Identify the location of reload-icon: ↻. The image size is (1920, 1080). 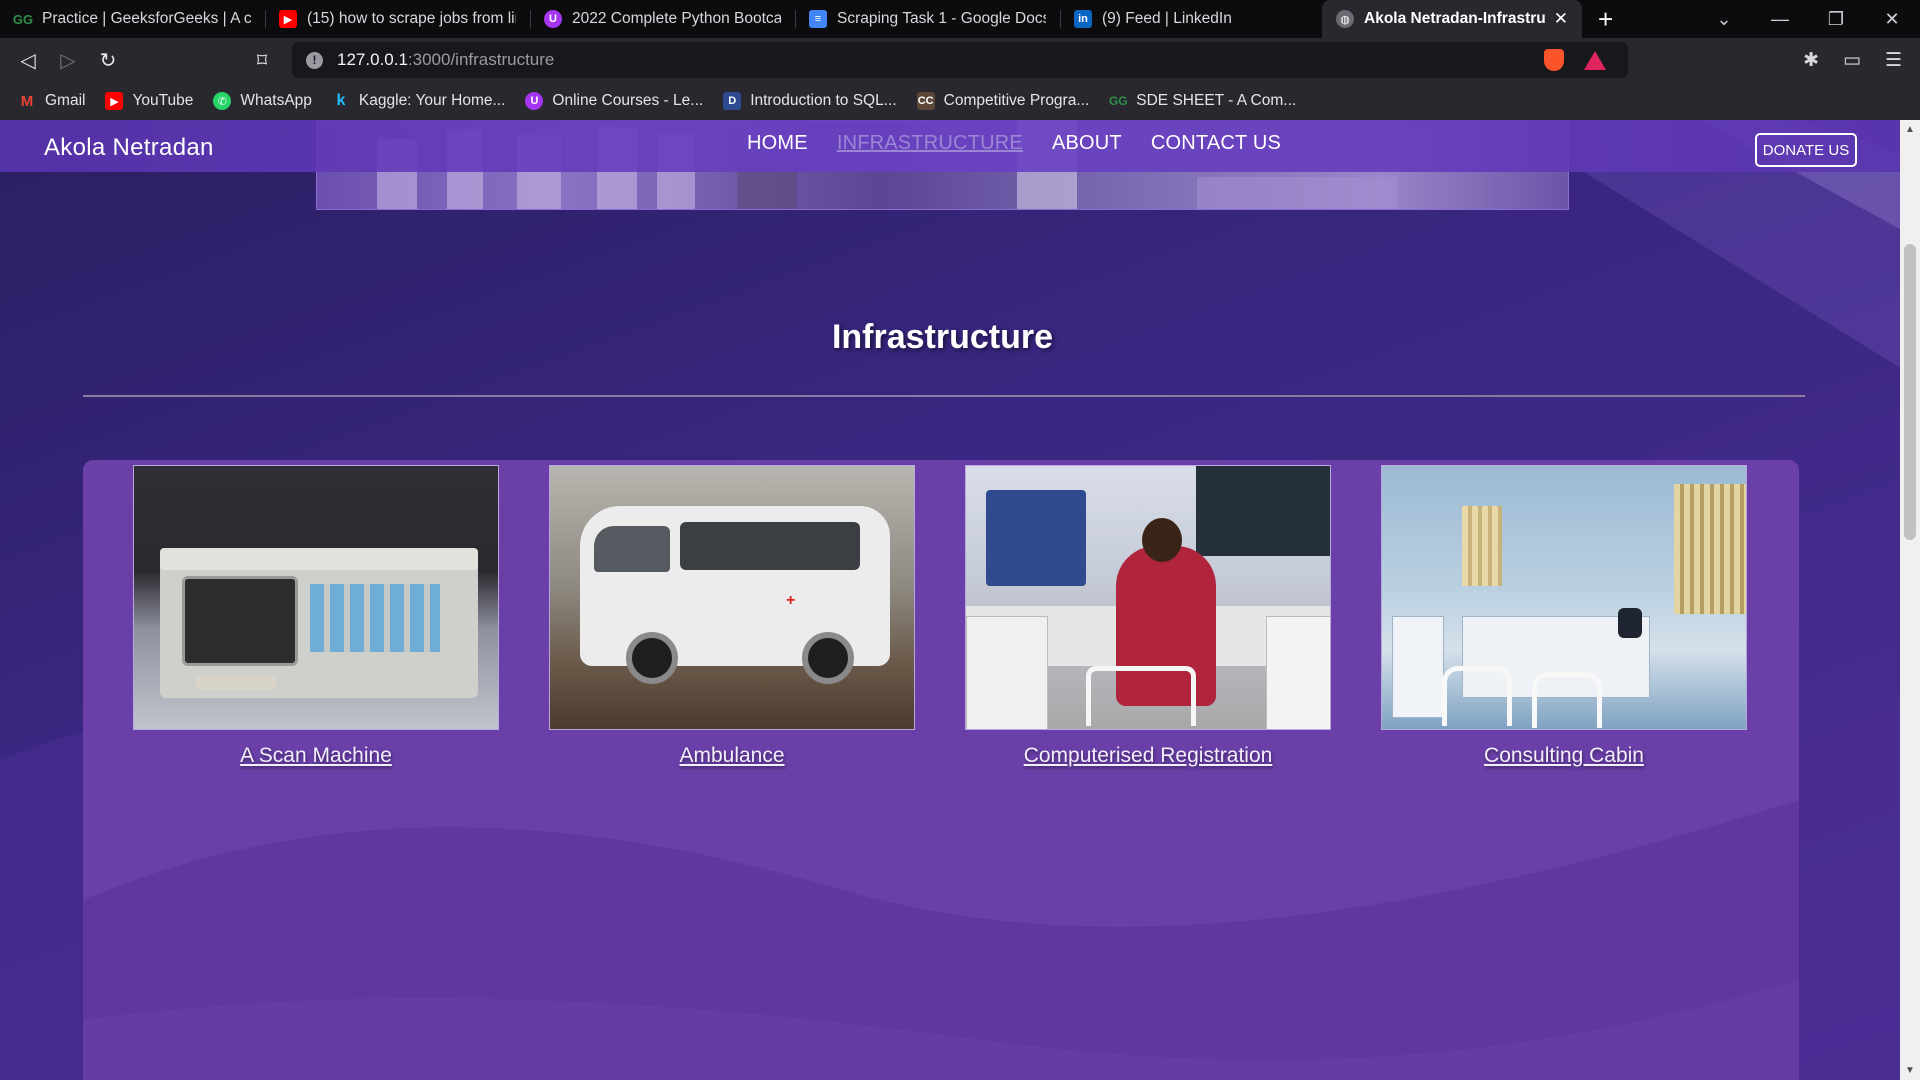
(108, 60).